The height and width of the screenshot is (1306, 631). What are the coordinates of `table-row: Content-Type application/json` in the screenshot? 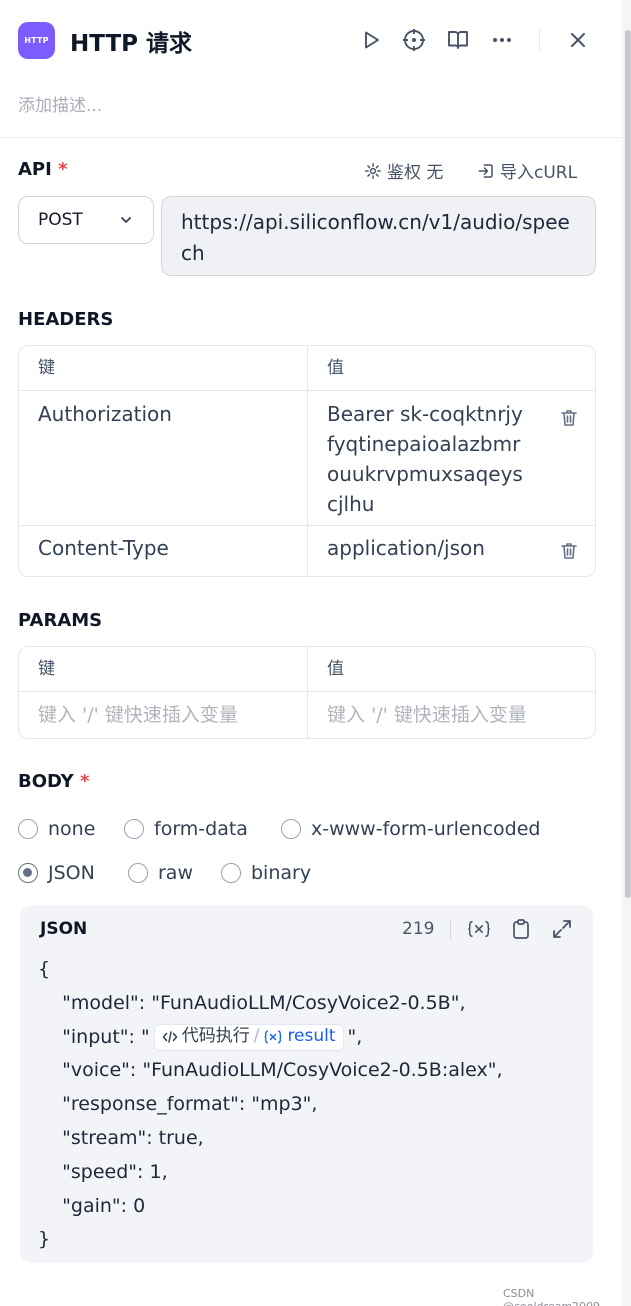 It's located at (307, 550).